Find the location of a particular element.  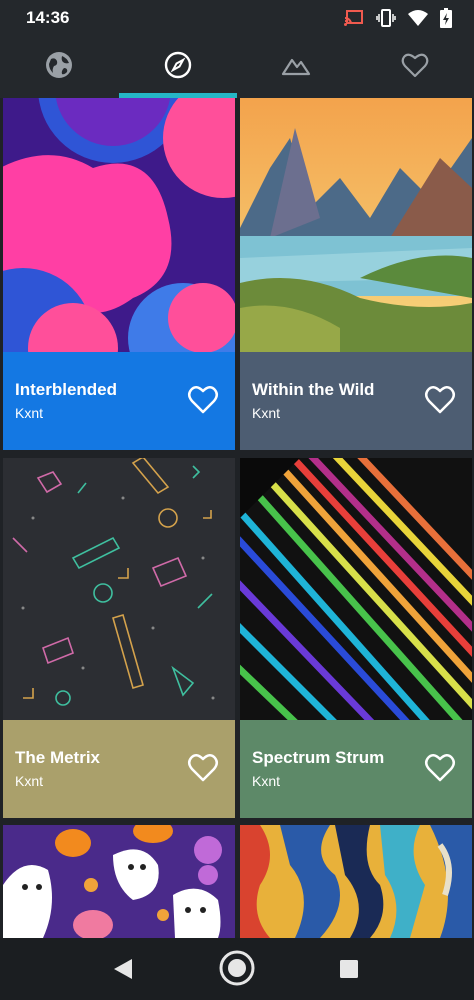

globe-icon is located at coordinates (59, 67).